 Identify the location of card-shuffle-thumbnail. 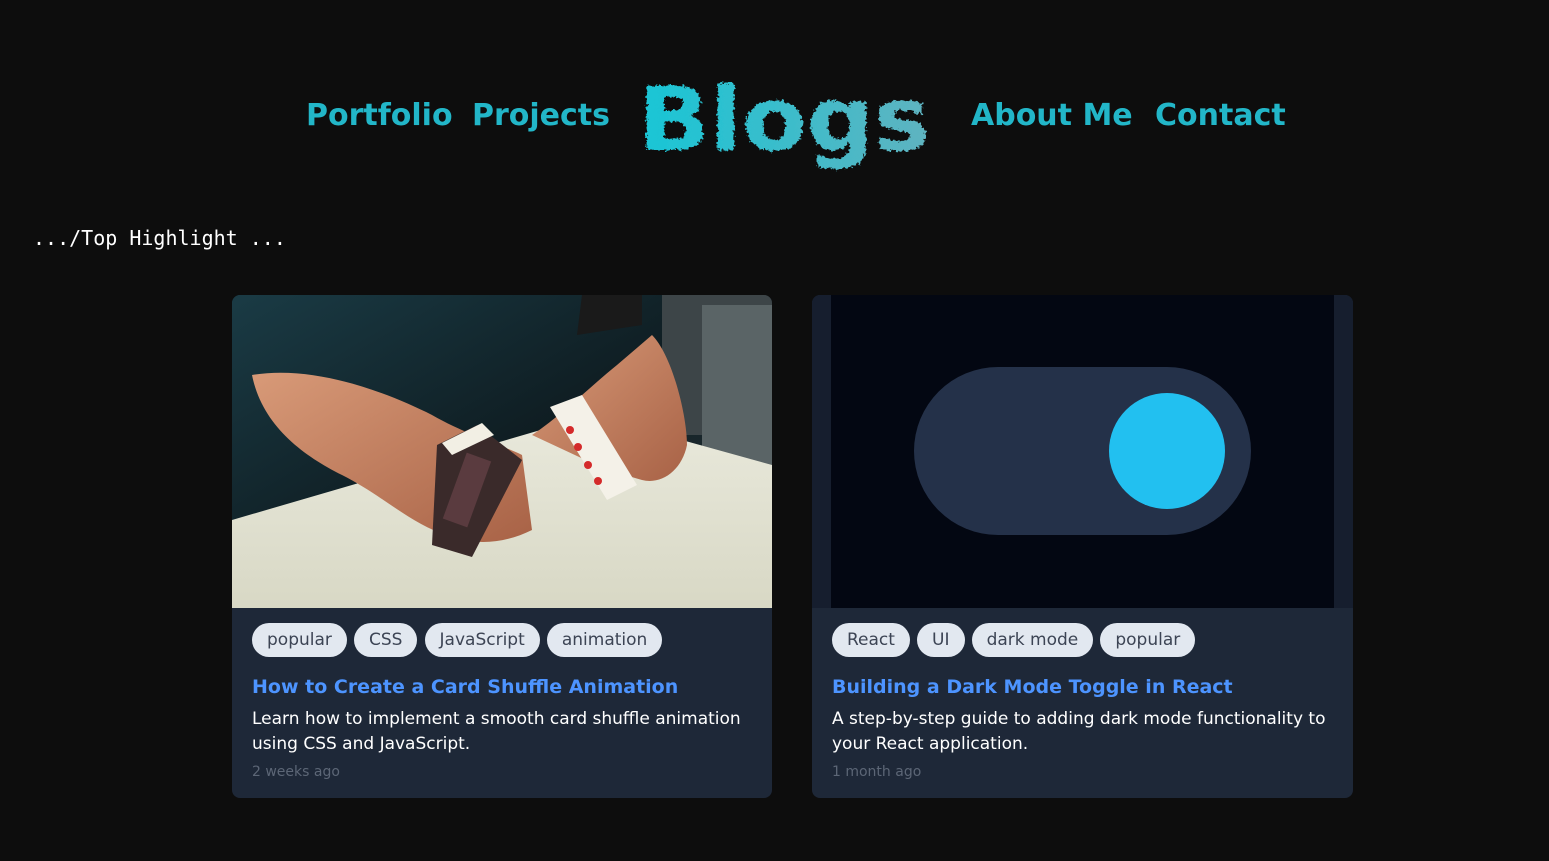
(502, 451).